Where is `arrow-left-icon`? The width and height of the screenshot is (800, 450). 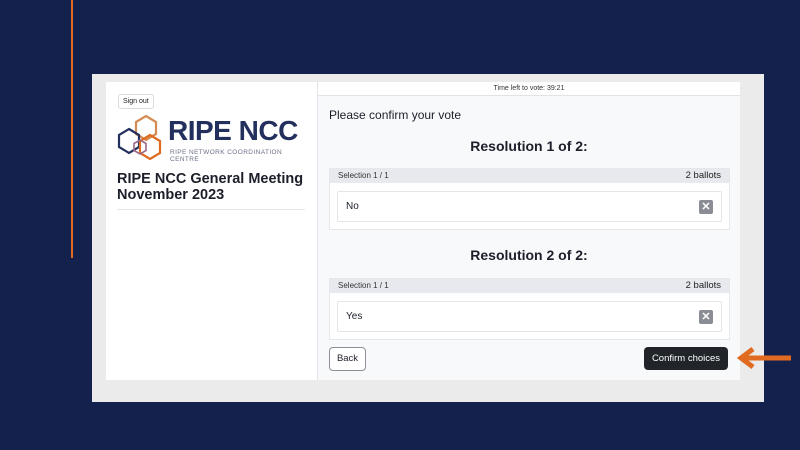
arrow-left-icon is located at coordinates (763, 358).